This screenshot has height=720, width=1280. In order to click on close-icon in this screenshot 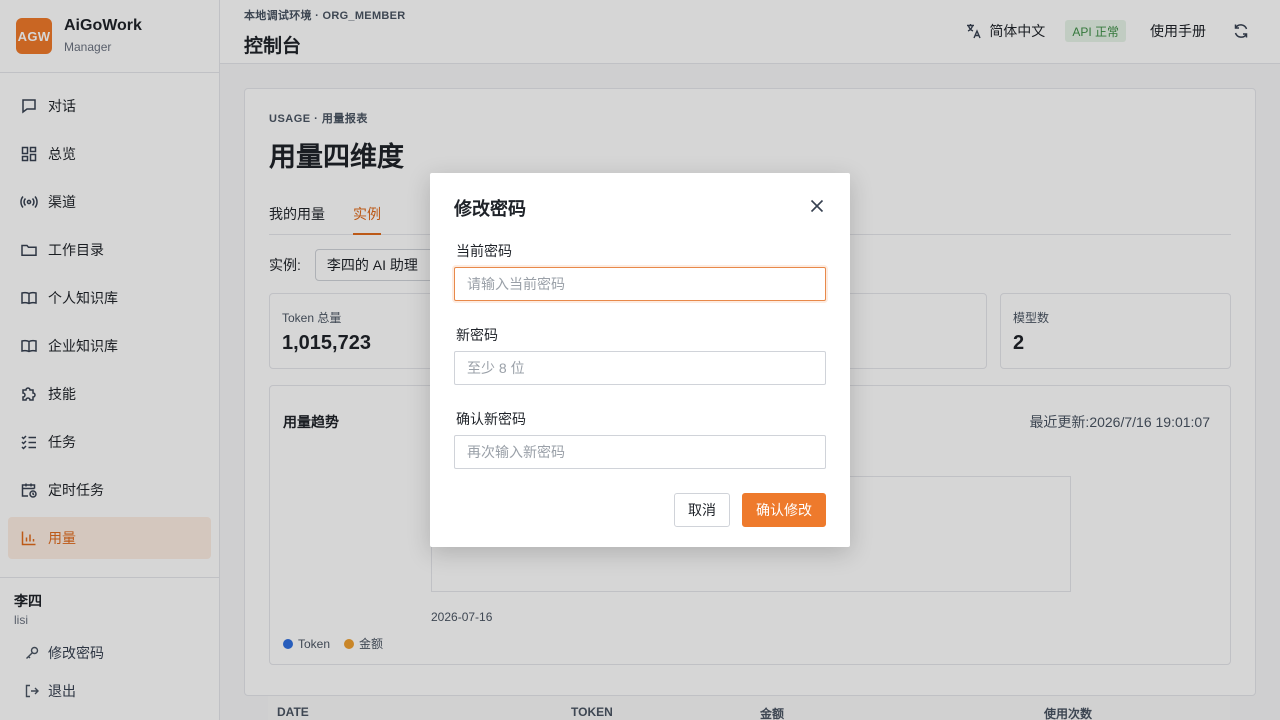, I will do `click(817, 206)`.